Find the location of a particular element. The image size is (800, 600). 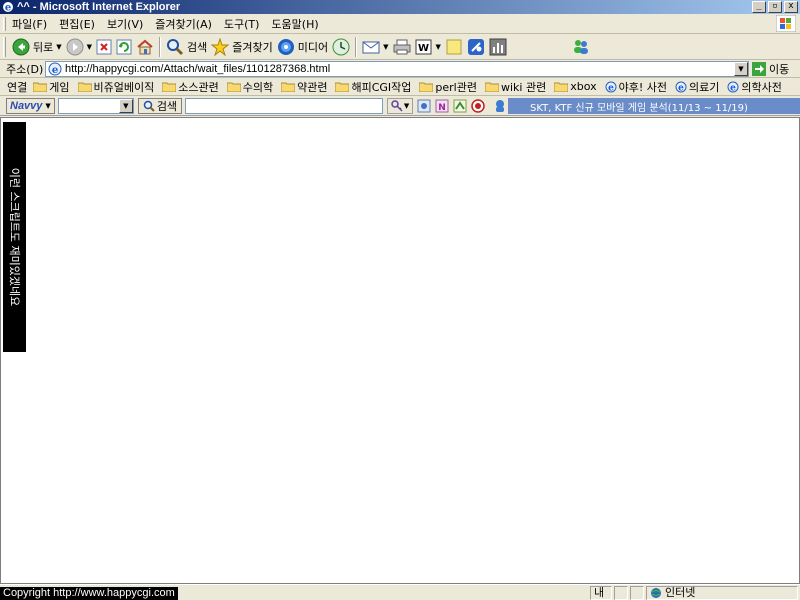

minimize-button: _ is located at coordinates (759, 7).